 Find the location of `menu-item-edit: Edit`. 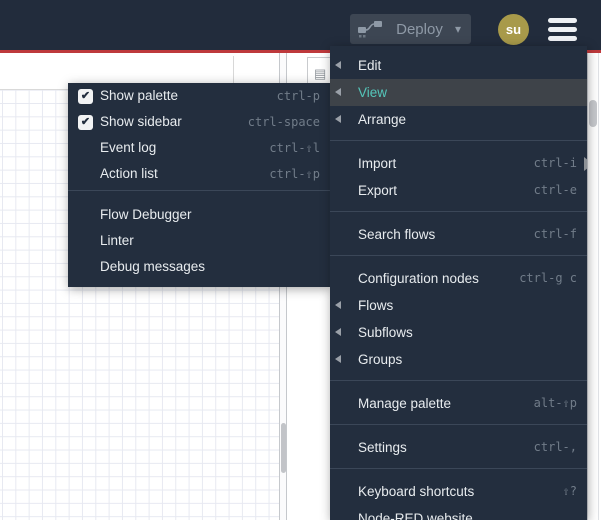

menu-item-edit: Edit is located at coordinates (458, 65).